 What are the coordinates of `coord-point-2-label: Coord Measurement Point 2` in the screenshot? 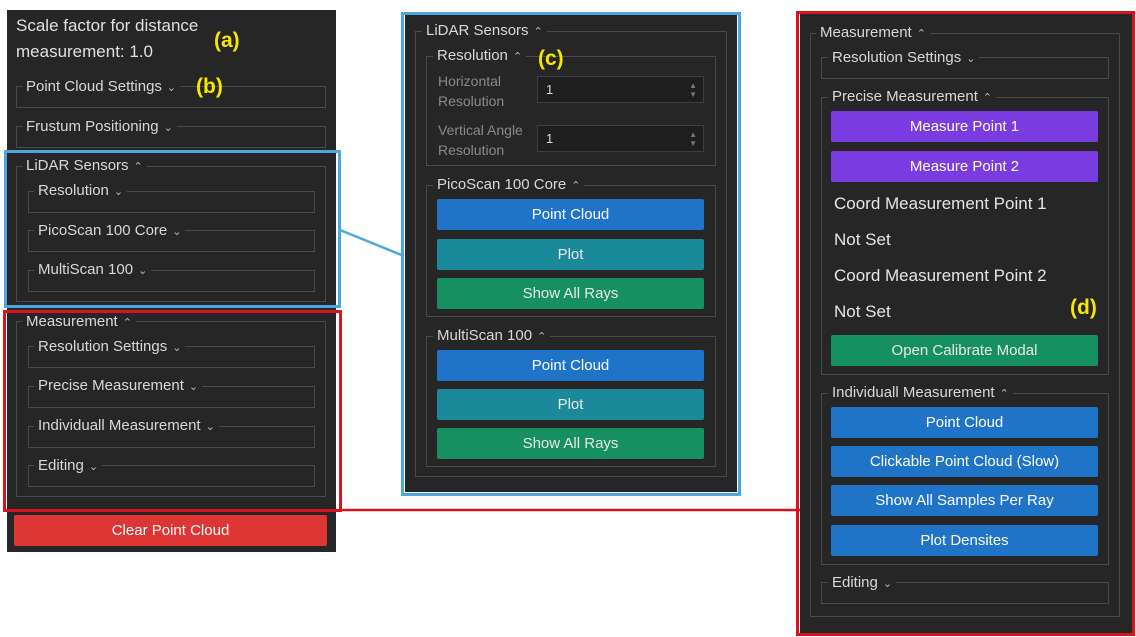 It's located at (940, 275).